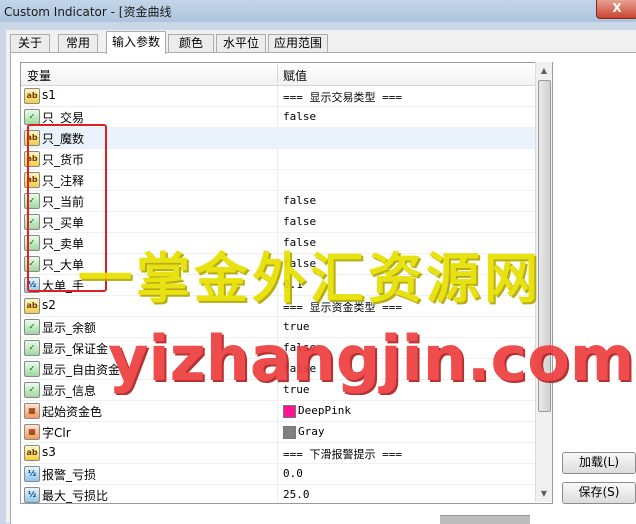 This screenshot has height=524, width=636. What do you see at coordinates (279, 494) in the screenshot?
I see `table-row: ½ 最大_亏损比 25.0` at bounding box center [279, 494].